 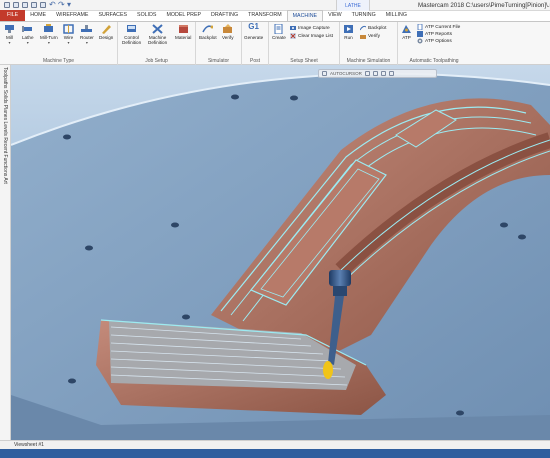 I want to click on quick-access-toolbar: ↶ ↷ ▾, so click(x=36, y=5).